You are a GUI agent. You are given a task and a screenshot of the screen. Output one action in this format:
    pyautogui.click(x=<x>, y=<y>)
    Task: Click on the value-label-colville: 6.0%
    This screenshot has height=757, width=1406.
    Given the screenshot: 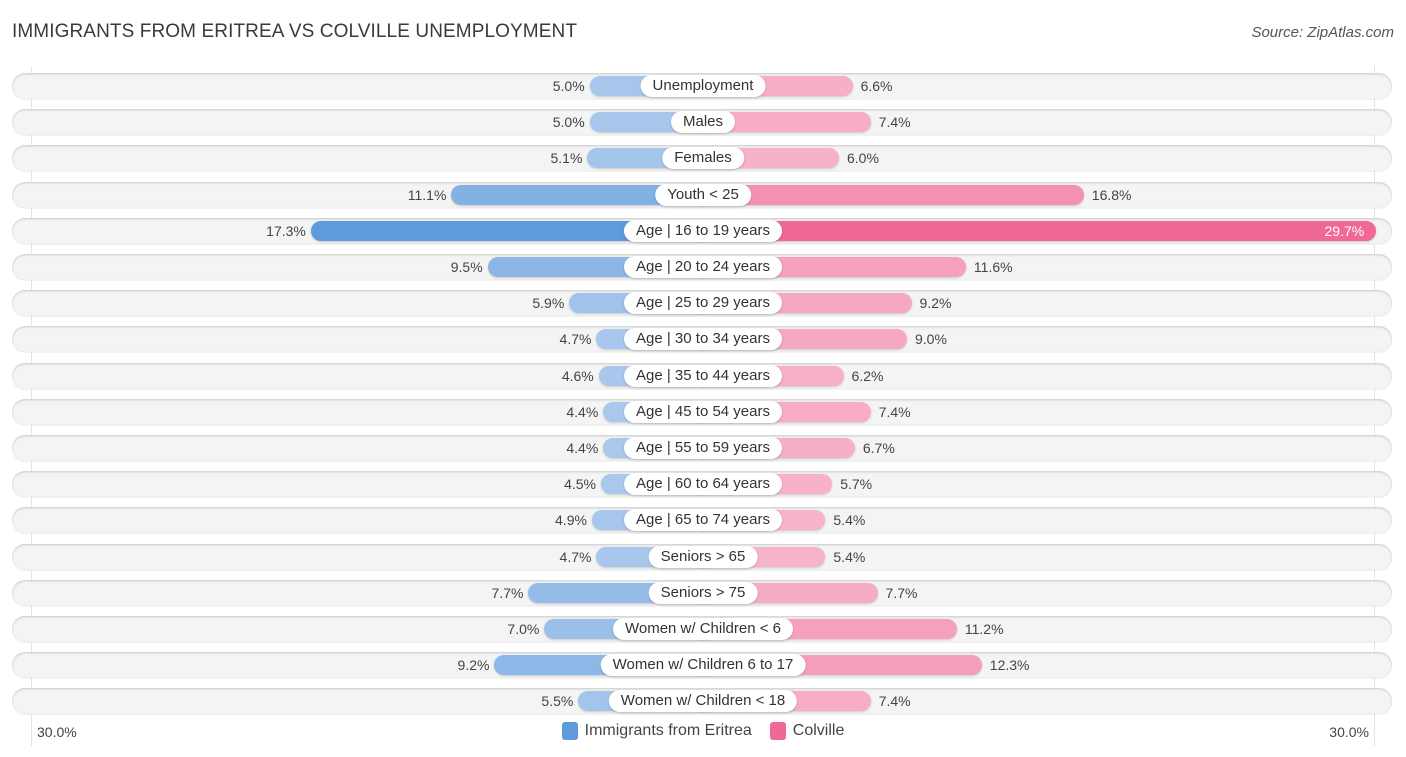 What is the action you would take?
    pyautogui.click(x=863, y=158)
    